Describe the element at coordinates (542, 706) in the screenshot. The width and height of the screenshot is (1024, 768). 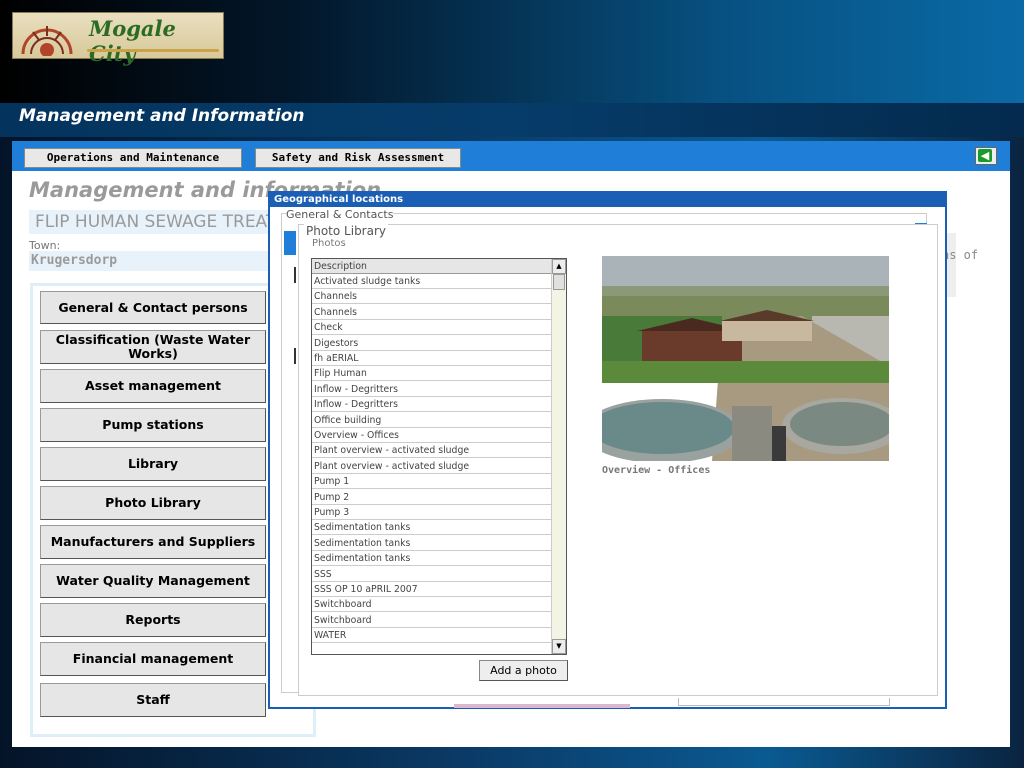
I see `bottom-bar` at that location.